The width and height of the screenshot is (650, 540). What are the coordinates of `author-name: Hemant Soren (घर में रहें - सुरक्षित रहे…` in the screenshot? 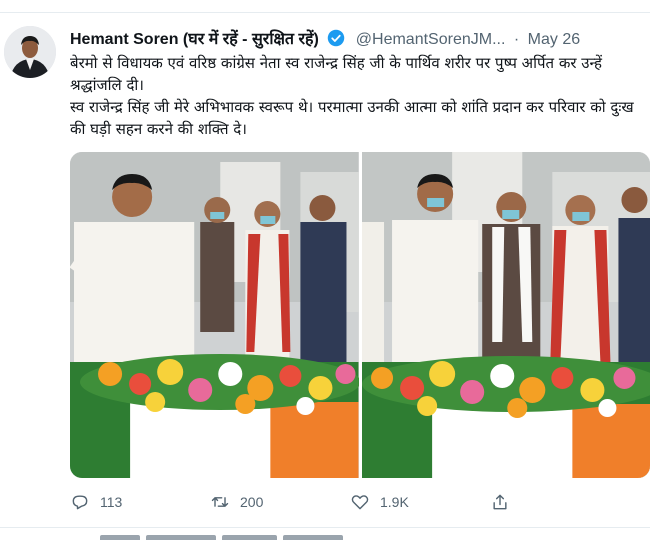 It's located at (194, 39).